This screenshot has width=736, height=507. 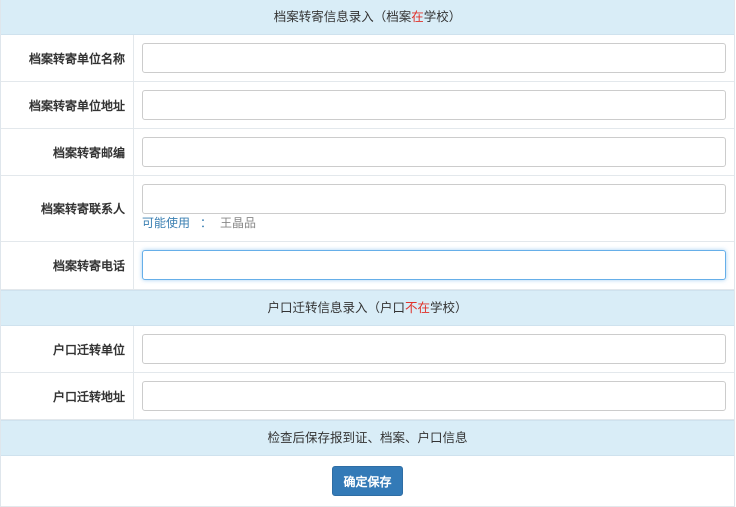 What do you see at coordinates (449, 307) in the screenshot?
I see `hukou-section-title-after: 学校）` at bounding box center [449, 307].